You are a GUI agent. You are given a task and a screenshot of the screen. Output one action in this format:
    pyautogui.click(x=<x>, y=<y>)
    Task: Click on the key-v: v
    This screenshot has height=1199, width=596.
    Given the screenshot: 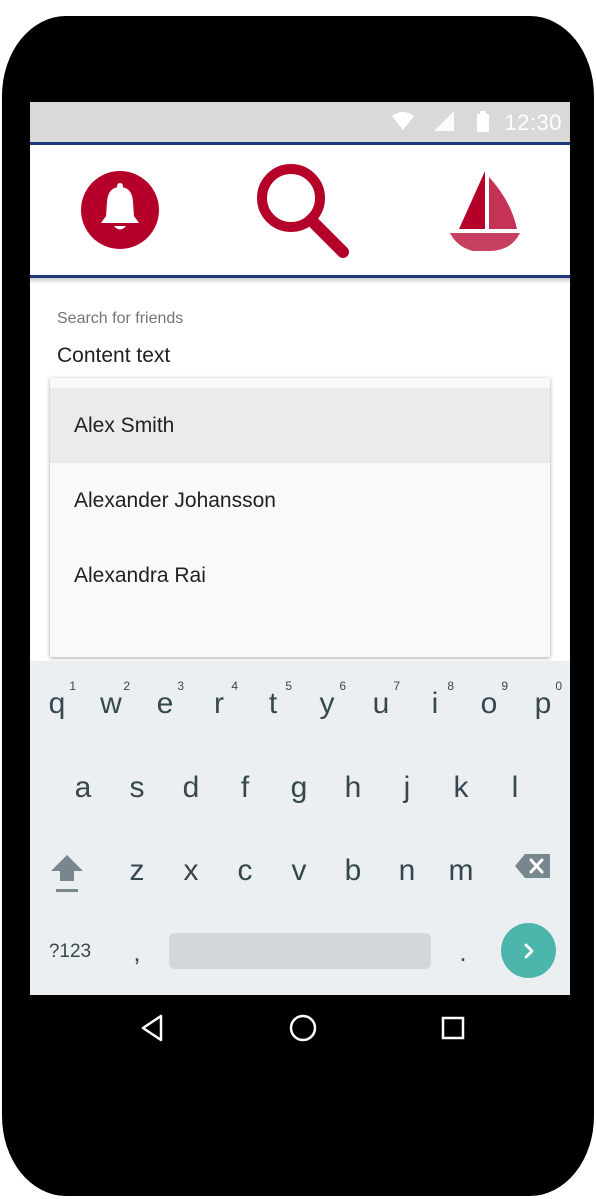 What is the action you would take?
    pyautogui.click(x=299, y=871)
    